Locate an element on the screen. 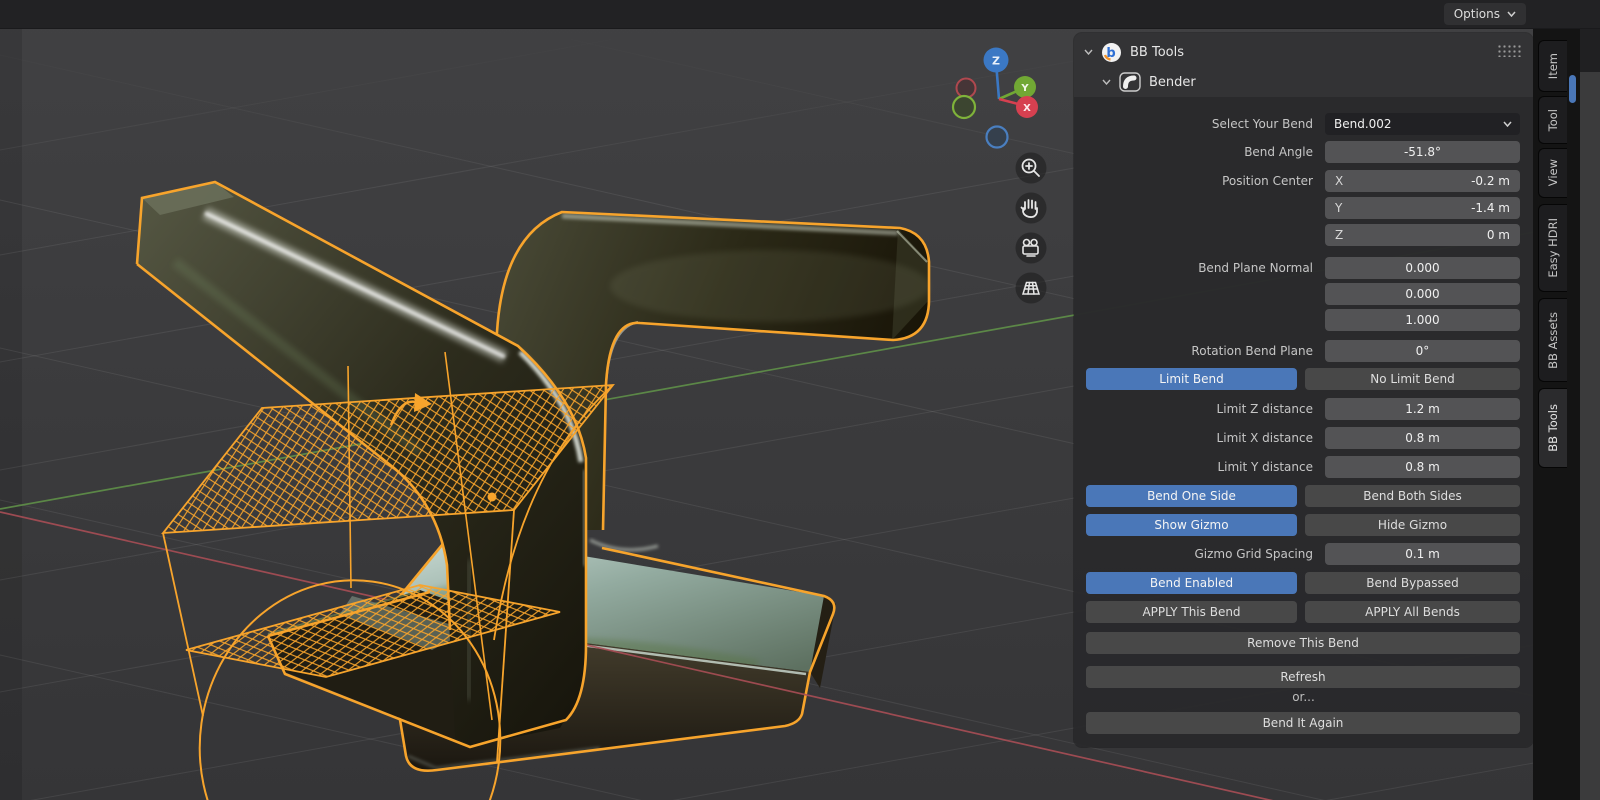 Image resolution: width=1600 pixels, height=800 pixels. bend-it-again-button: Bend It Again is located at coordinates (1303, 723).